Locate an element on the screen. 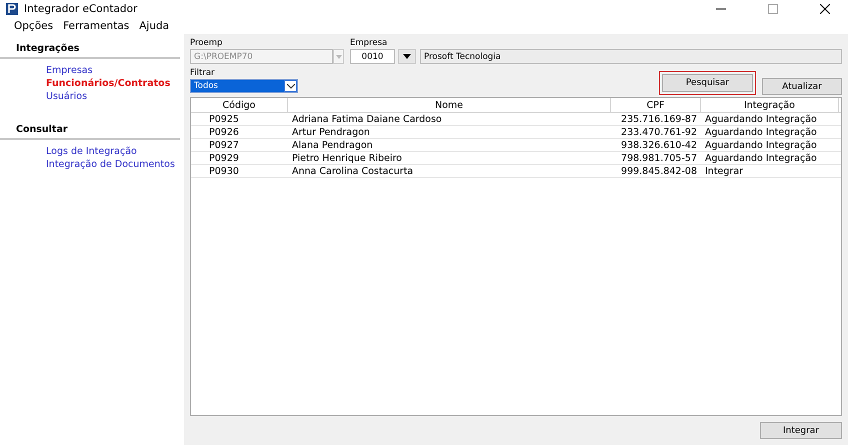 The image size is (848, 445). sidebar-link: Empresas is located at coordinates (115, 71).